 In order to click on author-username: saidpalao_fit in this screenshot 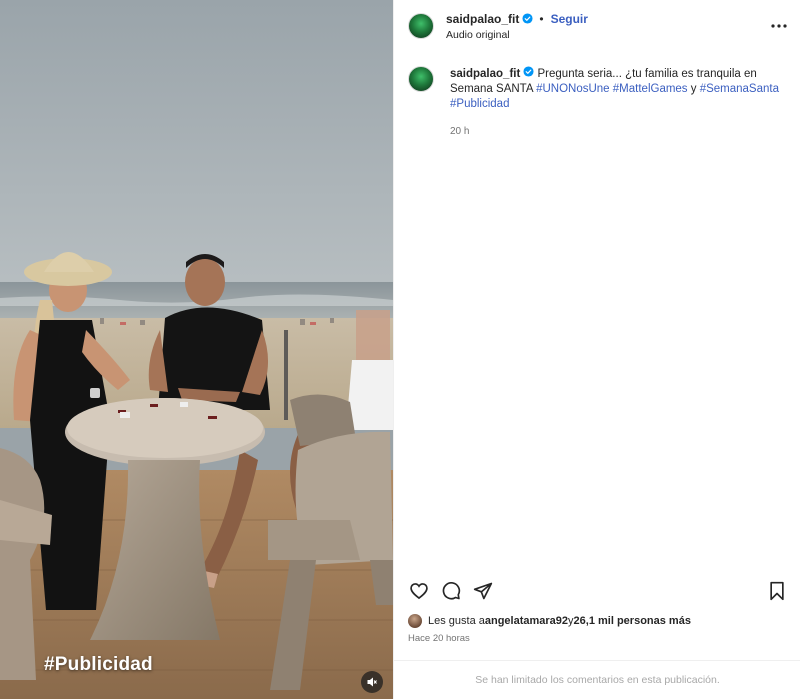, I will do `click(482, 19)`.